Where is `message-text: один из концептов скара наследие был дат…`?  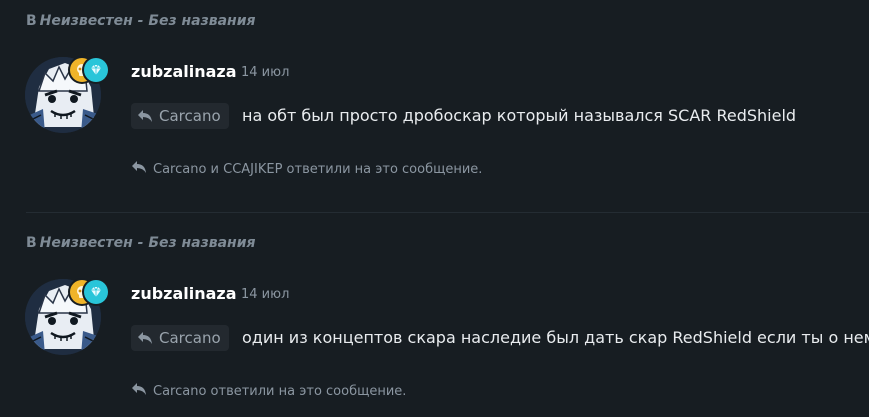 message-text: один из концептов скара наследие был дат… is located at coordinates (555, 337).